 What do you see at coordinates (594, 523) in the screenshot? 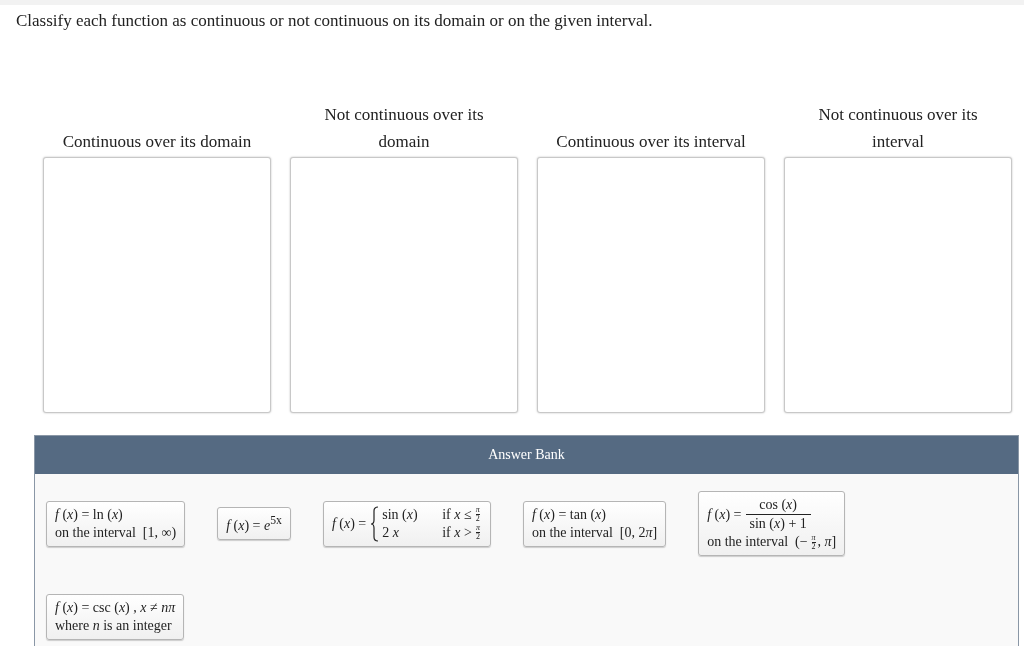
I see `answer-card: f (x) = tan (x) on the interval [0, 2π]` at bounding box center [594, 523].